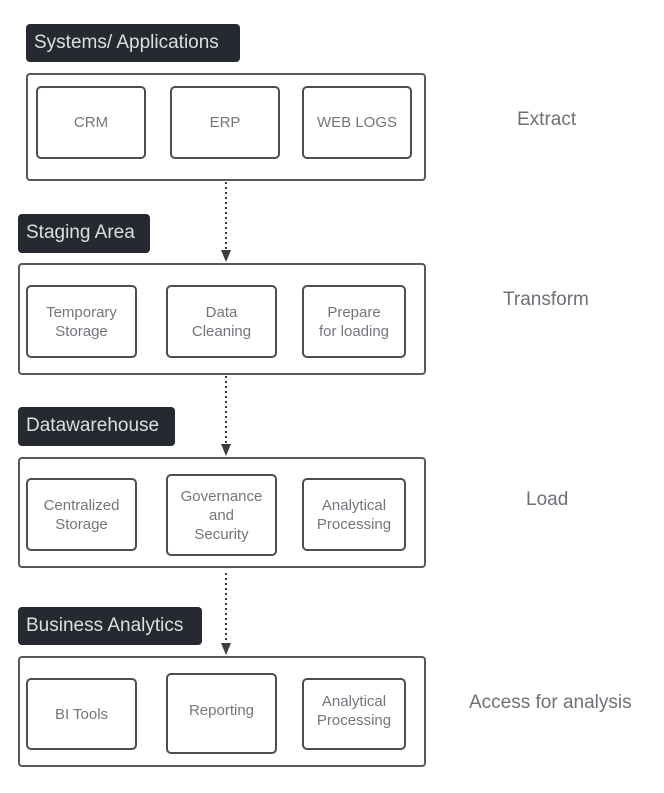 The height and width of the screenshot is (793, 664). What do you see at coordinates (226, 222) in the screenshot?
I see `arrow-extract-to-staging` at bounding box center [226, 222].